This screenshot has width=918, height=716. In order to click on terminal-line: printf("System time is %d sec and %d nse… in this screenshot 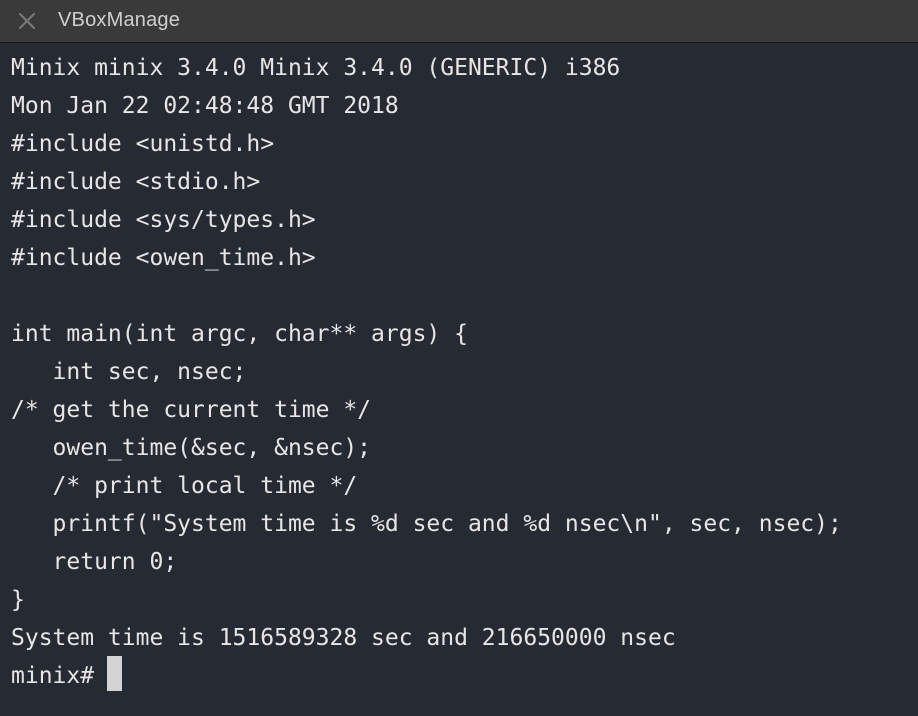, I will do `click(426, 524)`.